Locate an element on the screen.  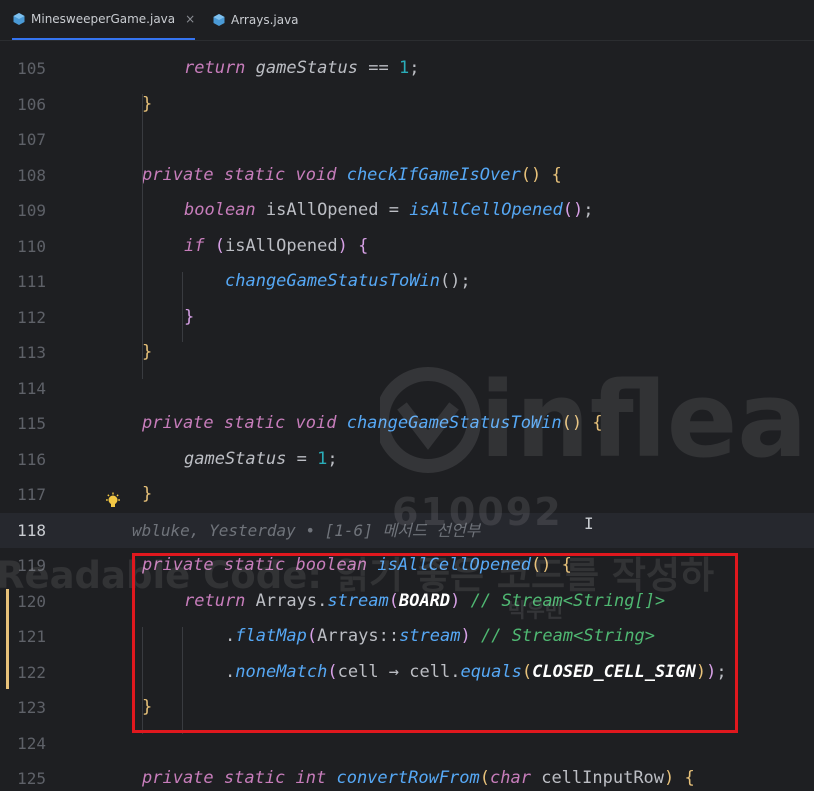
git-blame-inlay-hint: wbluke, Yesterday • [1-6] 메서드 선언부 is located at coordinates (306, 531).